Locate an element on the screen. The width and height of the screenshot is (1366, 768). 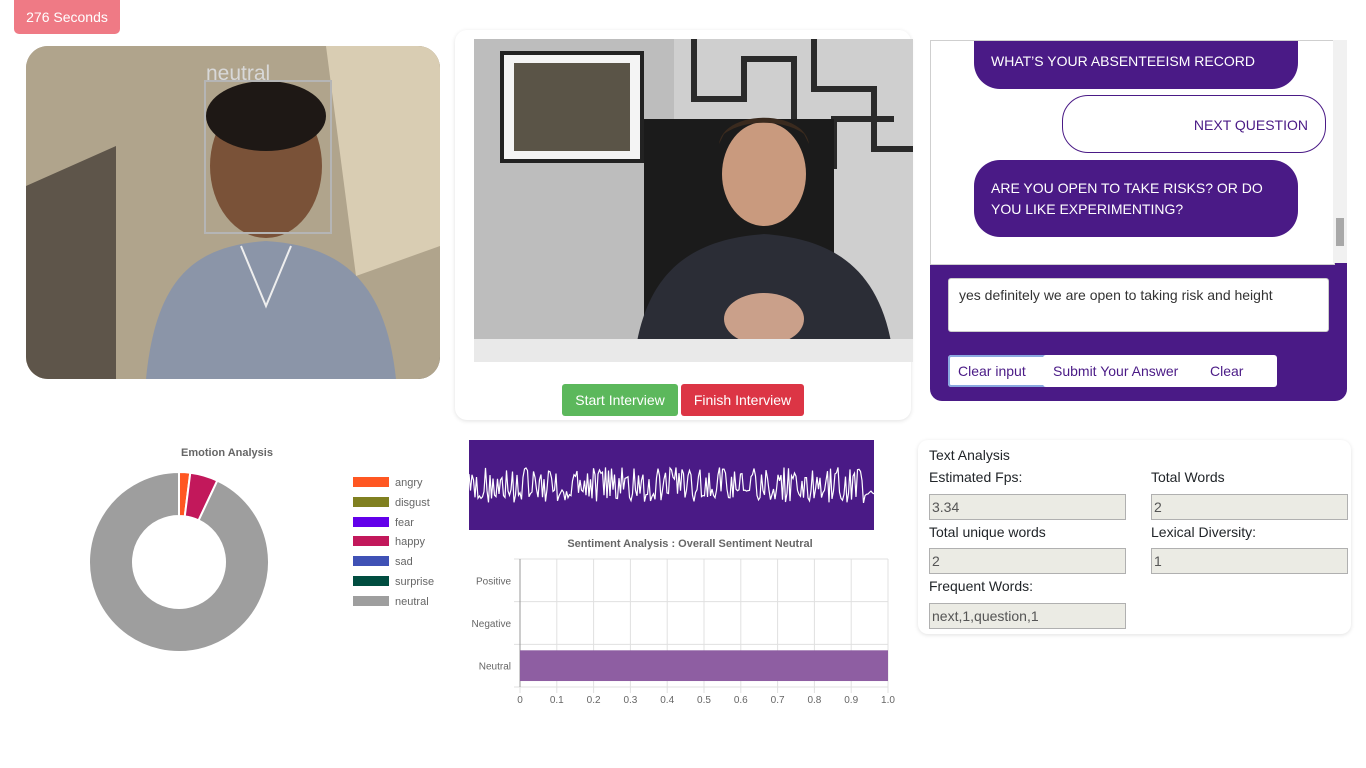
x-tick-label: 1.0 is located at coordinates (888, 700).